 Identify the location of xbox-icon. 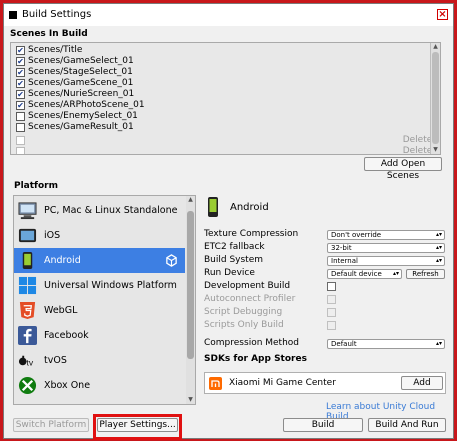
(27, 385).